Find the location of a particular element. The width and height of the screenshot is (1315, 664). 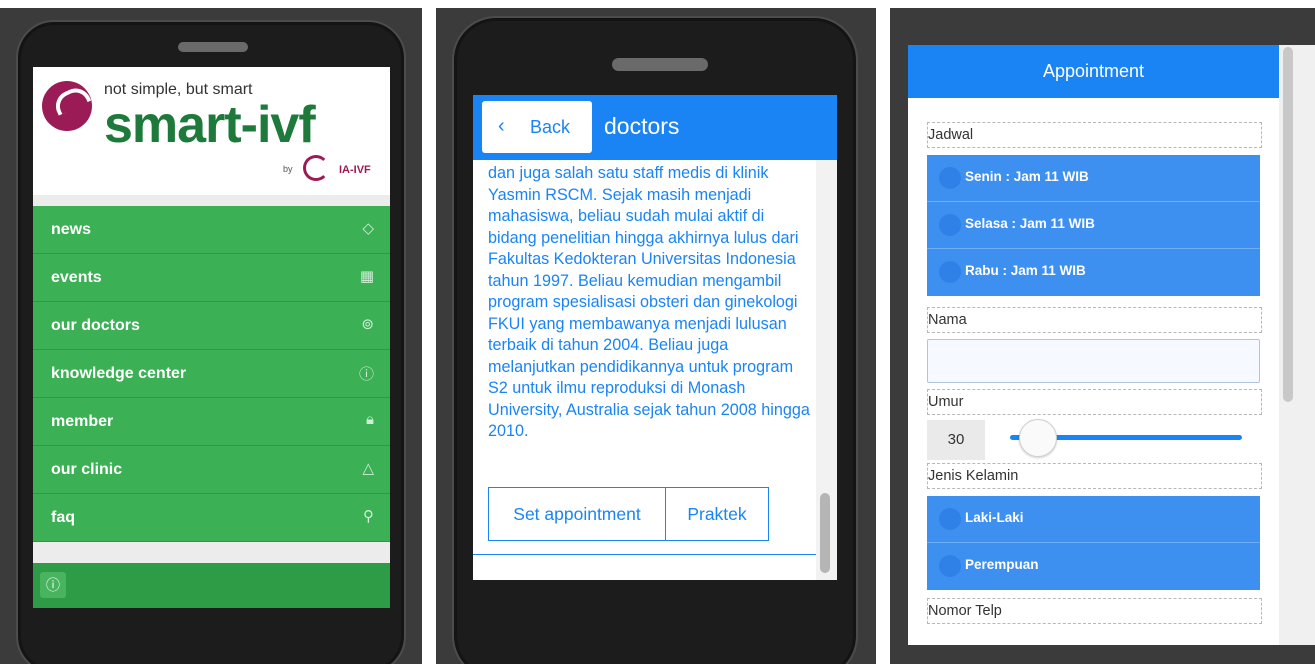

jadwal-option: Rabu : Jam 11 WIB is located at coordinates (1093, 272).